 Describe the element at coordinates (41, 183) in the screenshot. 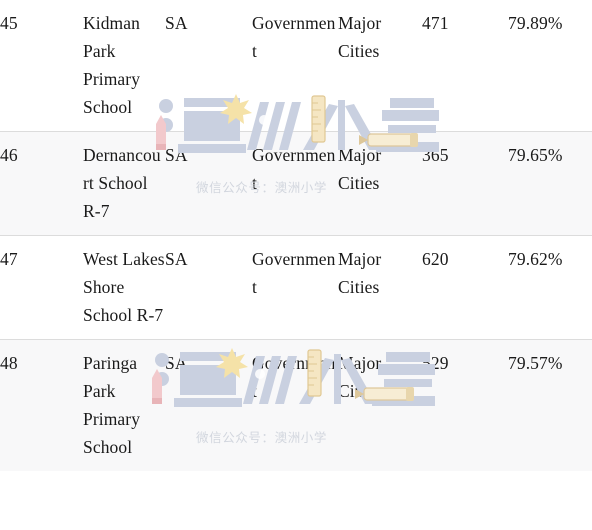

I see `cell-rank: 46` at that location.